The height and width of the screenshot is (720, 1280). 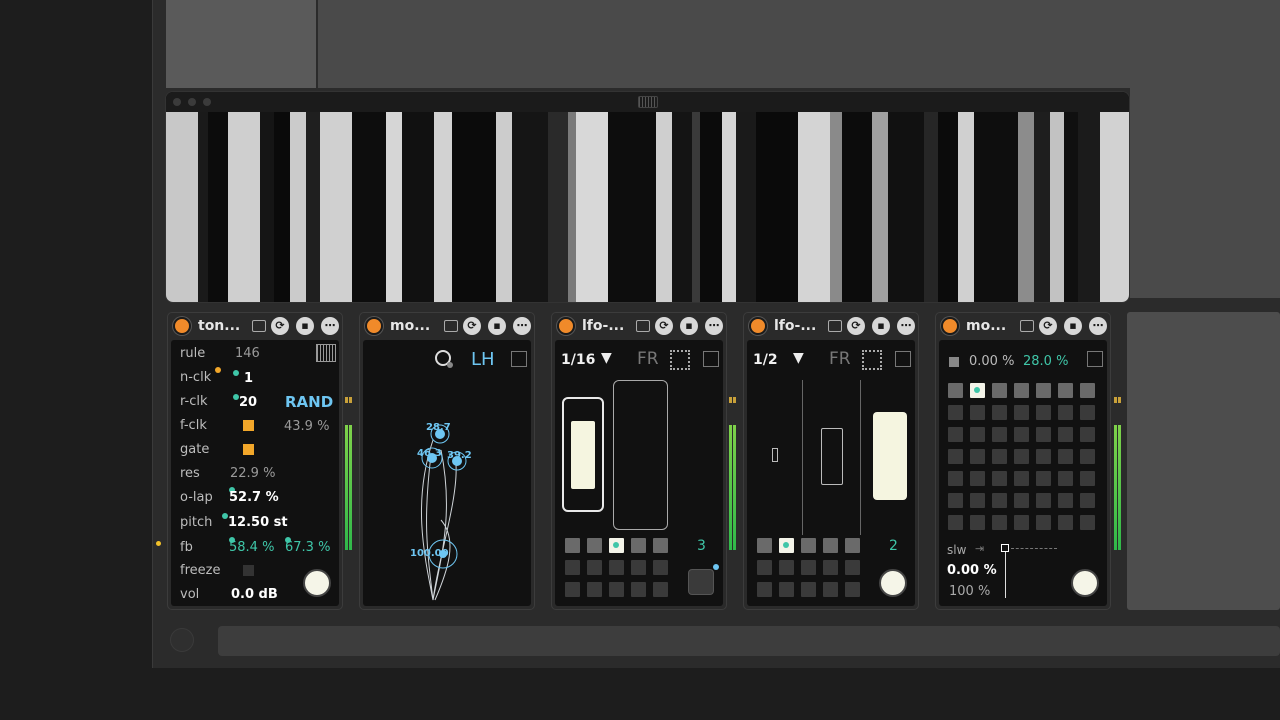 I want to click on rate-dropdown-icon: ▼, so click(x=606, y=358).